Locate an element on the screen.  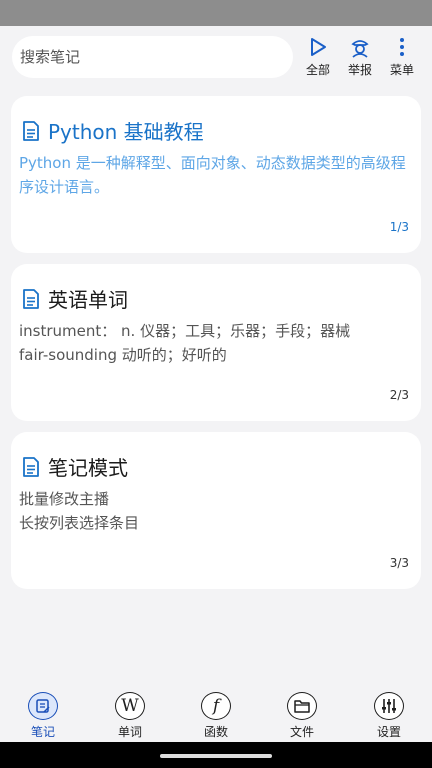
nav-label: 设置 is located at coordinates (388, 732).